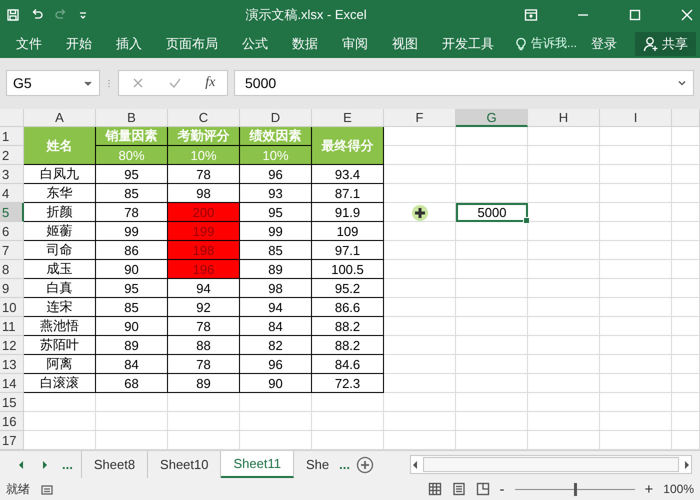  I want to click on check-icon, so click(175, 83).